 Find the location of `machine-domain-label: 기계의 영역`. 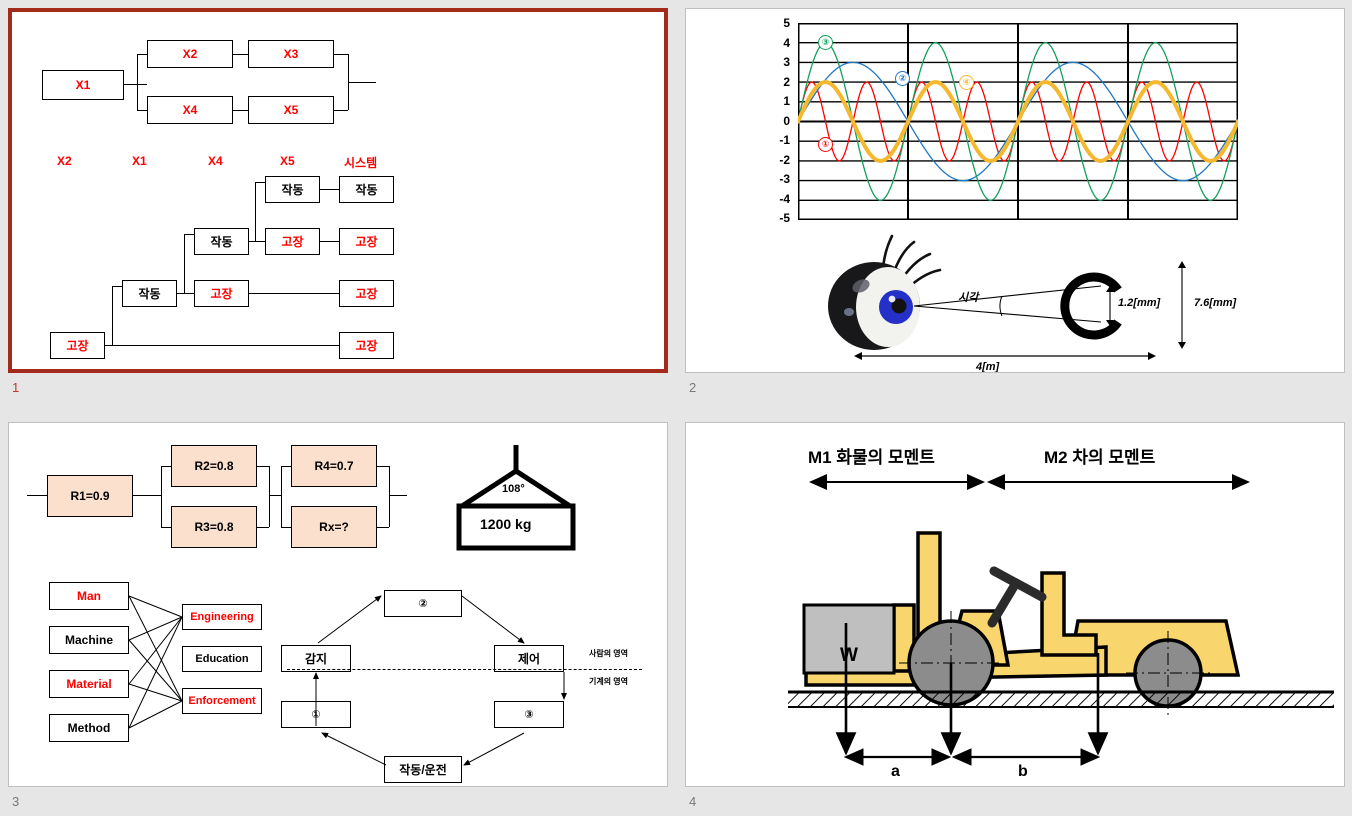

machine-domain-label: 기계의 영역 is located at coordinates (609, 681).